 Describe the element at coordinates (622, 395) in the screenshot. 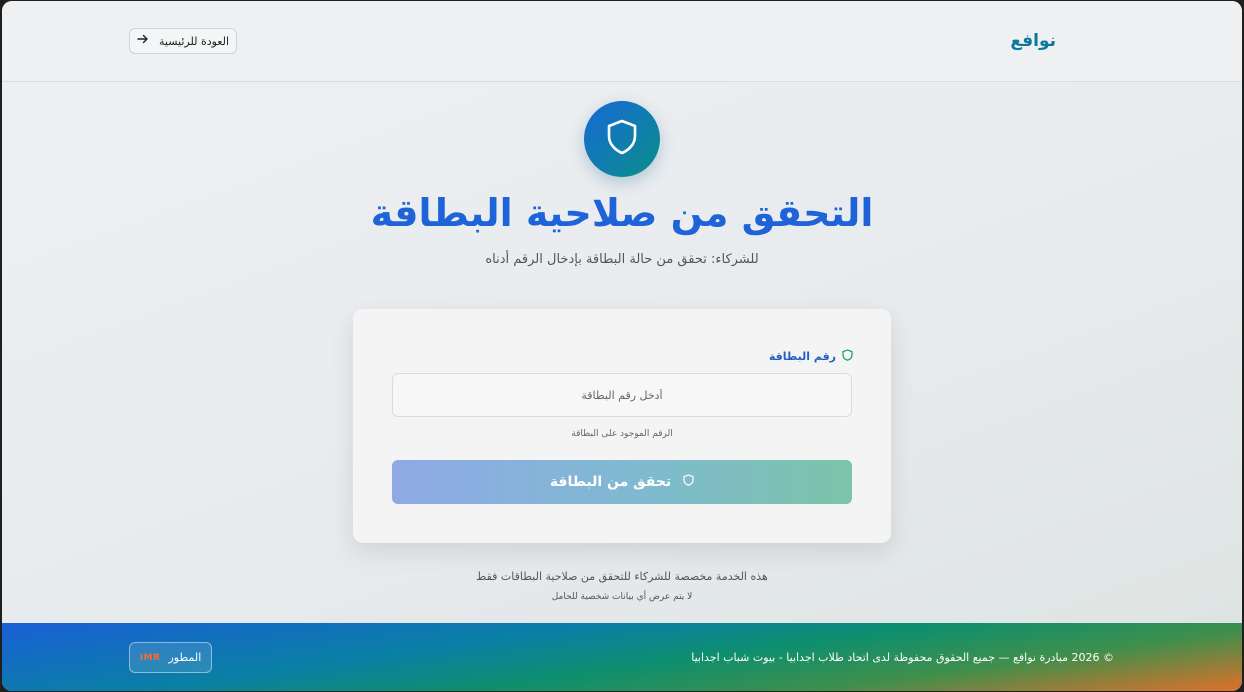

I see `card-number-input` at that location.